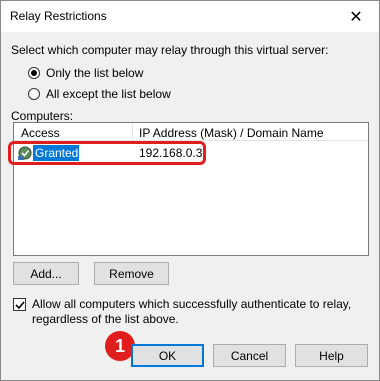 The width and height of the screenshot is (380, 381). I want to click on remove-button: Remove, so click(131, 273).